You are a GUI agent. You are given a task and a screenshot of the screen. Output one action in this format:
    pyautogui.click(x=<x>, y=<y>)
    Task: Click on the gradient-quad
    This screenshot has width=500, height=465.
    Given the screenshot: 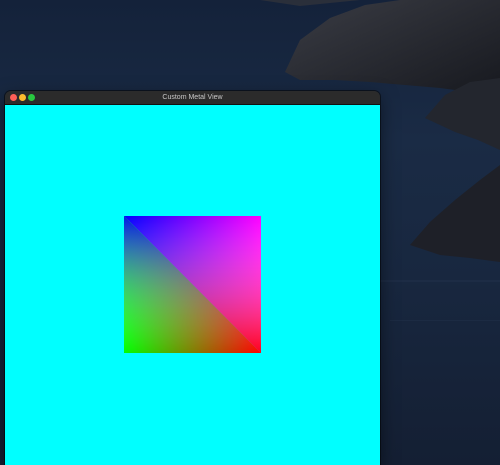 What is the action you would take?
    pyautogui.click(x=192, y=284)
    